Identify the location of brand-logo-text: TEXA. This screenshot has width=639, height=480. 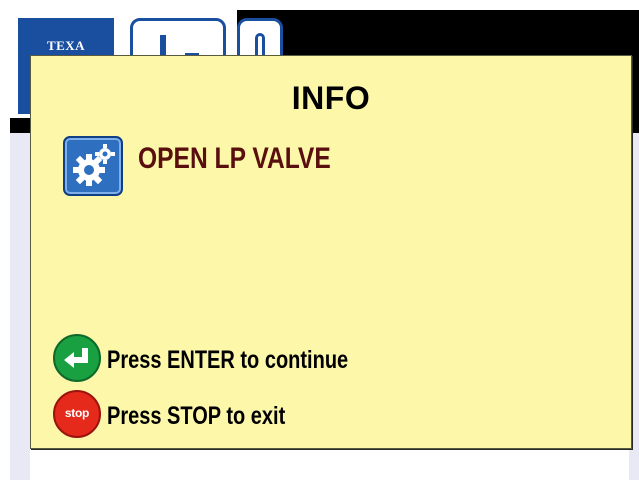
(66, 45).